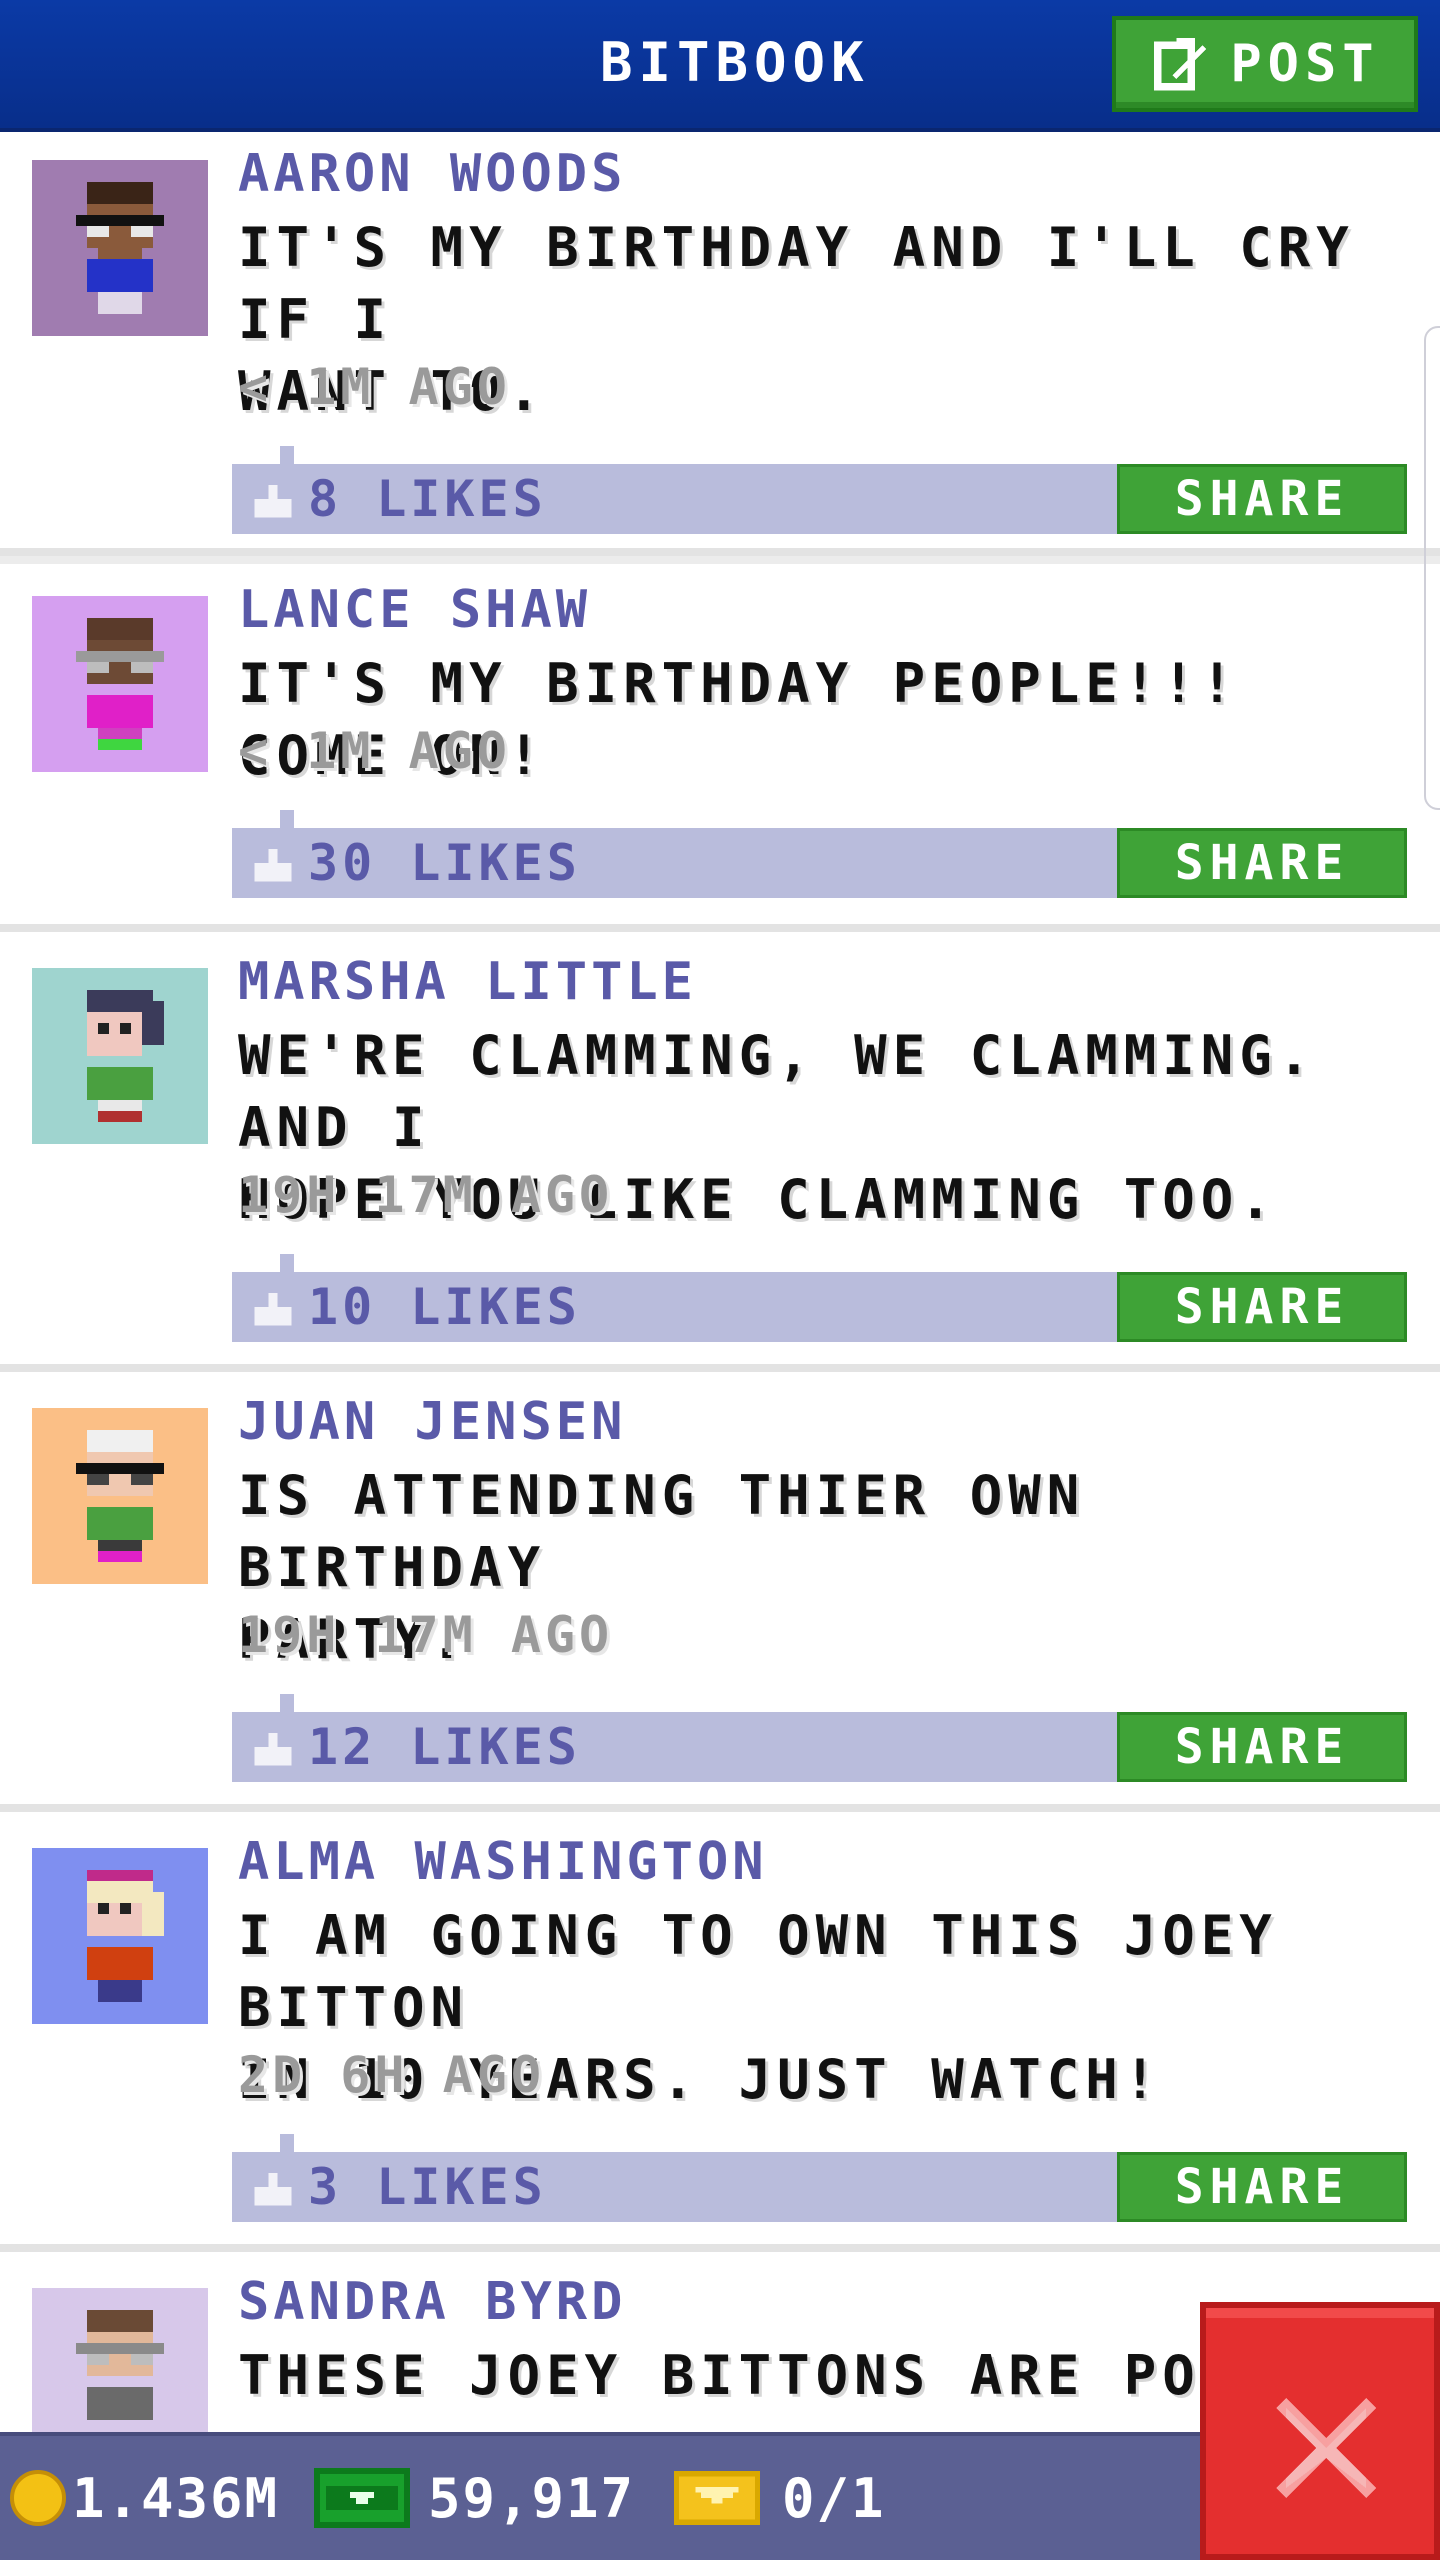 This screenshot has width=1440, height=2560. Describe the element at coordinates (819, 490) in the screenshot. I see `like-bar: 8 LIKES SHARE` at that location.